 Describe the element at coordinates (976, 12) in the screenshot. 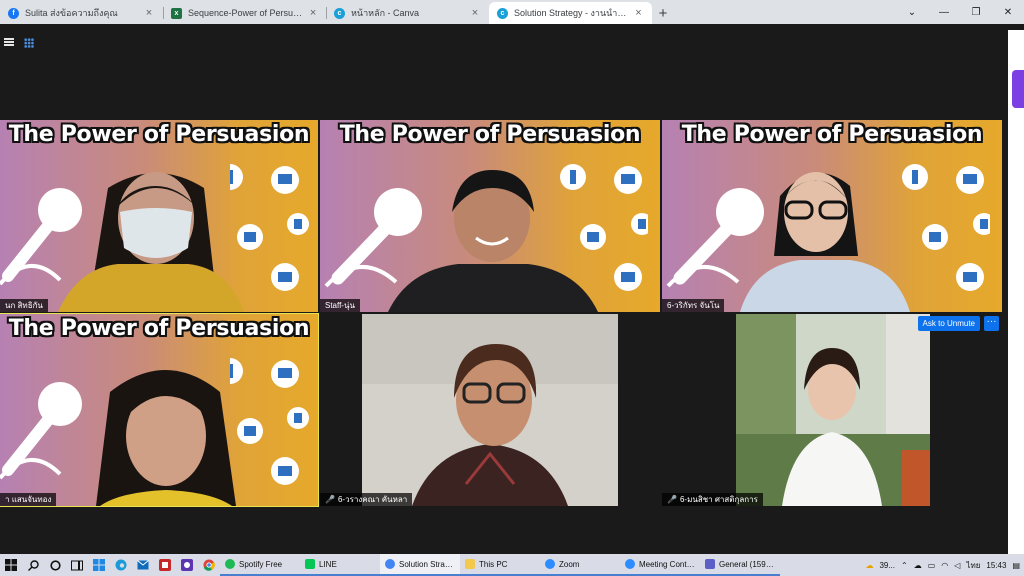

I see `maximize-icon: ❐` at that location.